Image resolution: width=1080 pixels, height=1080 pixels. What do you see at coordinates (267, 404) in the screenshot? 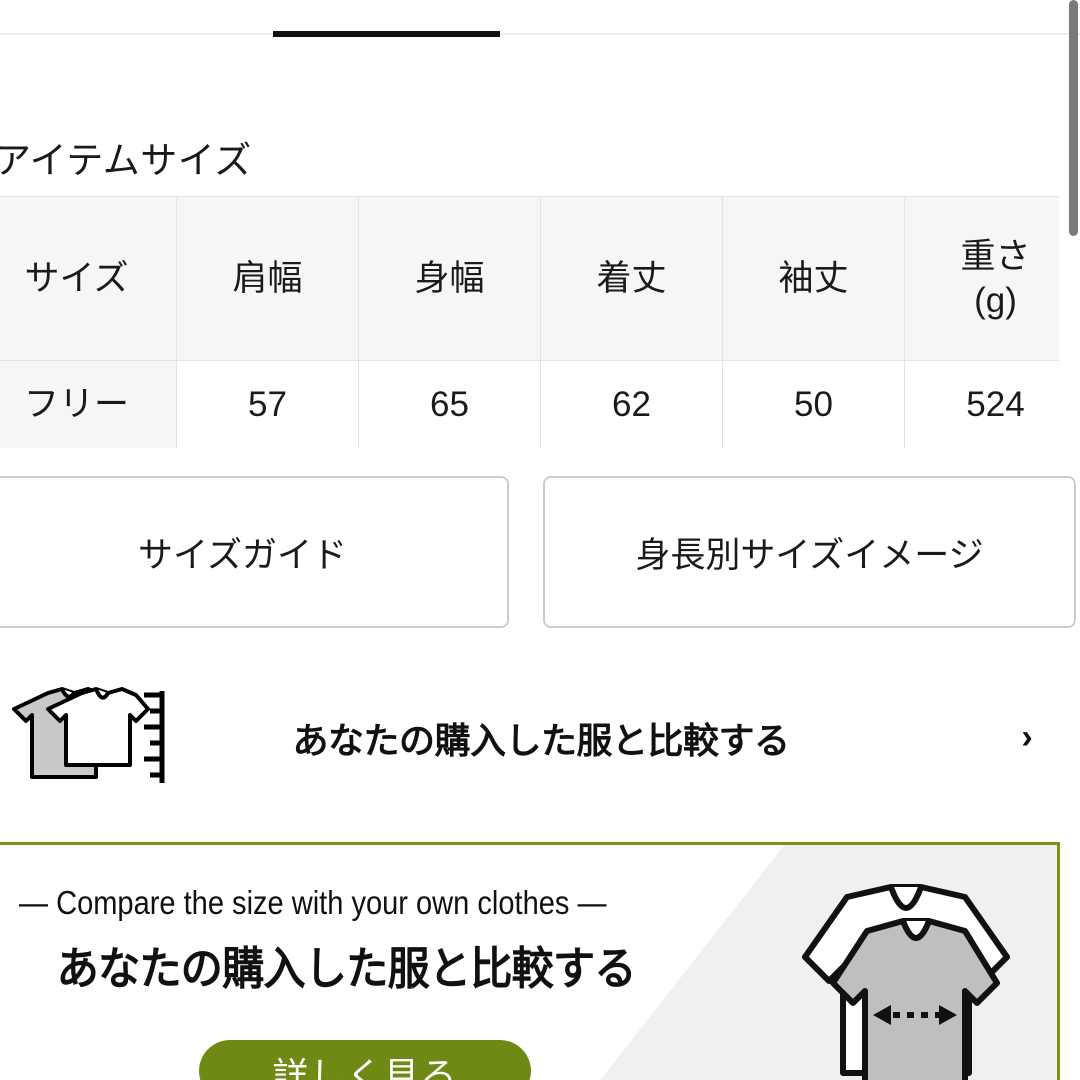
I see `cell-shoulder-value: 57` at bounding box center [267, 404].